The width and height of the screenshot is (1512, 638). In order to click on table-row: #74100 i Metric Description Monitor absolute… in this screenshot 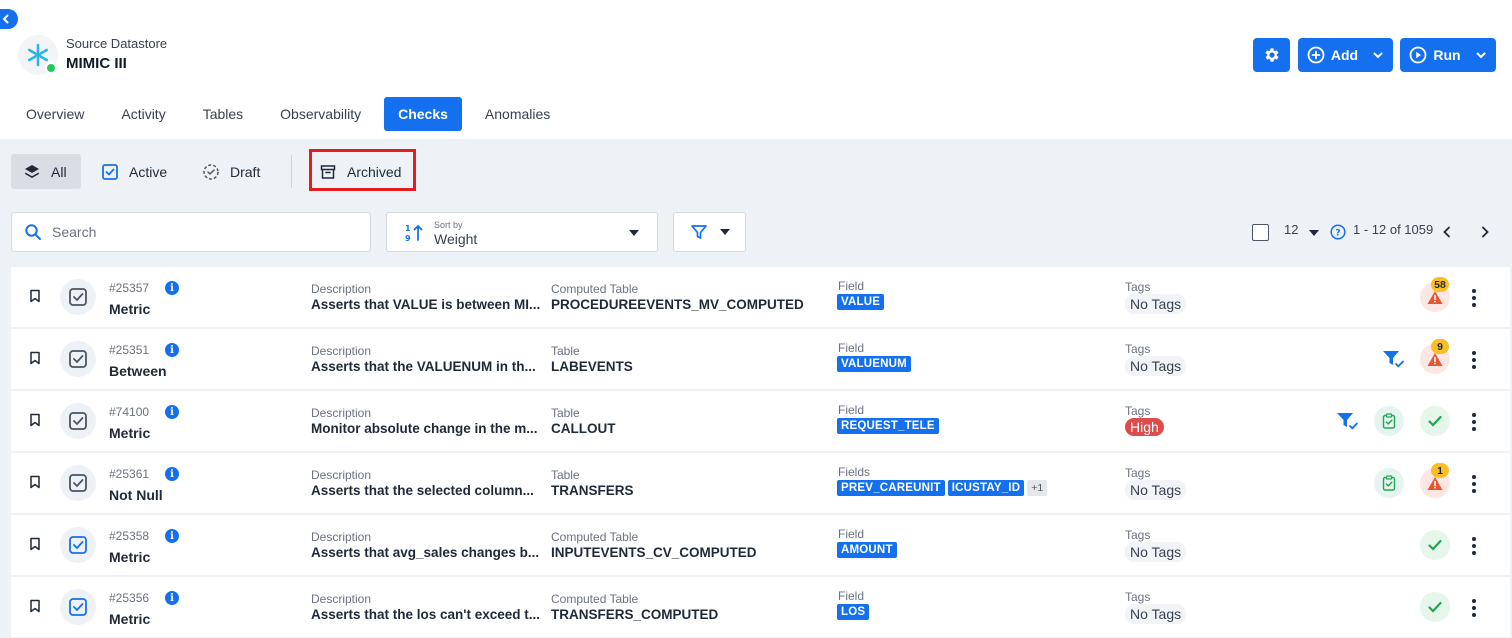, I will do `click(760, 421)`.